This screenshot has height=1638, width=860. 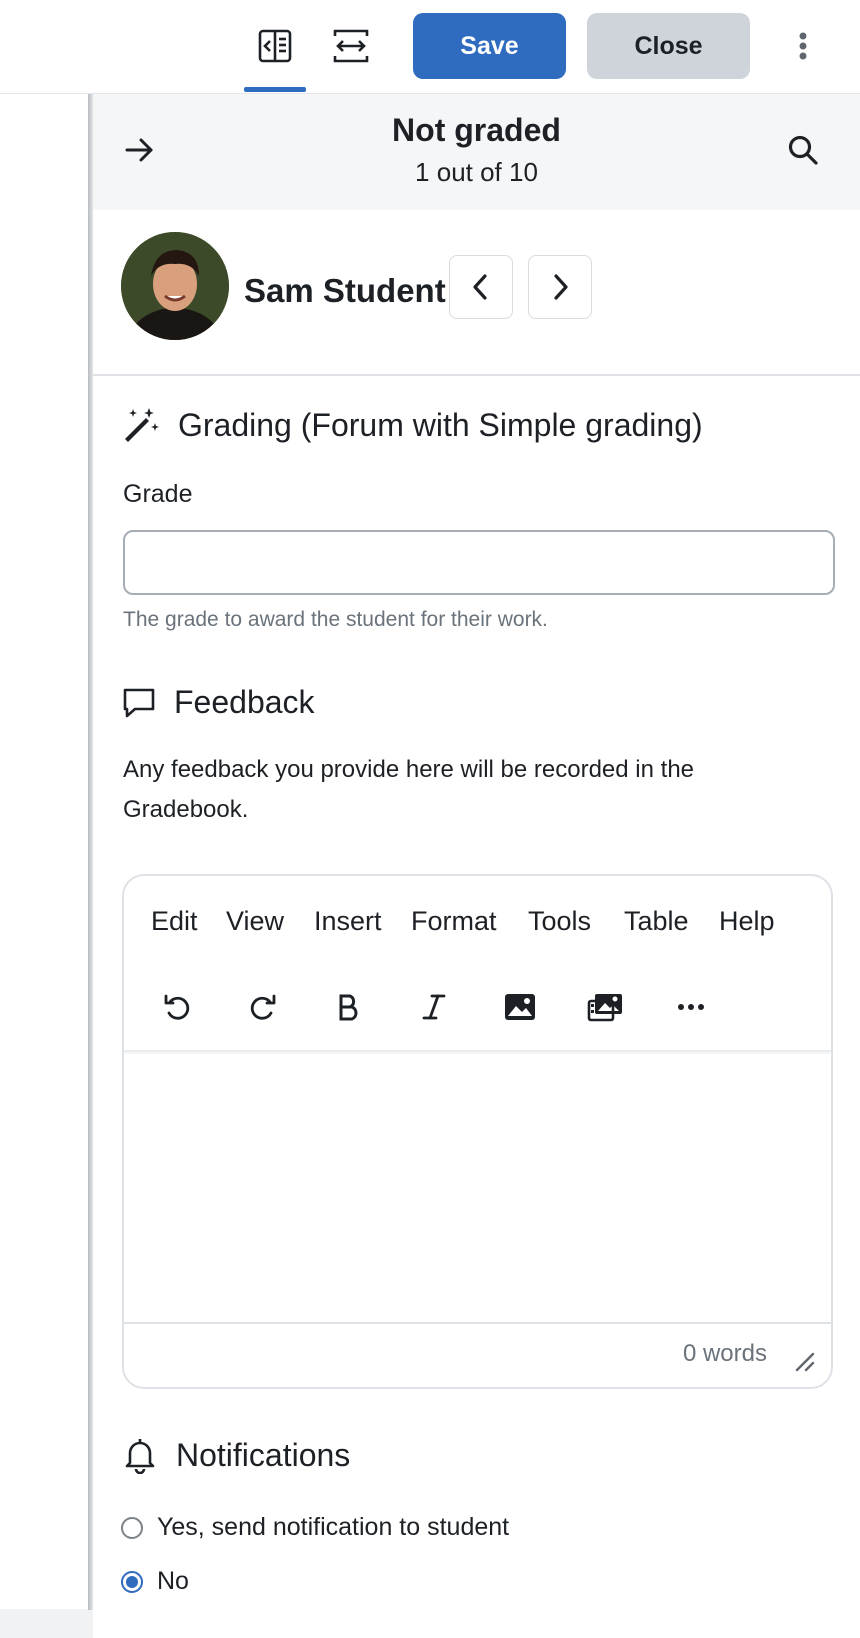 What do you see at coordinates (139, 703) in the screenshot?
I see `comment-icon` at bounding box center [139, 703].